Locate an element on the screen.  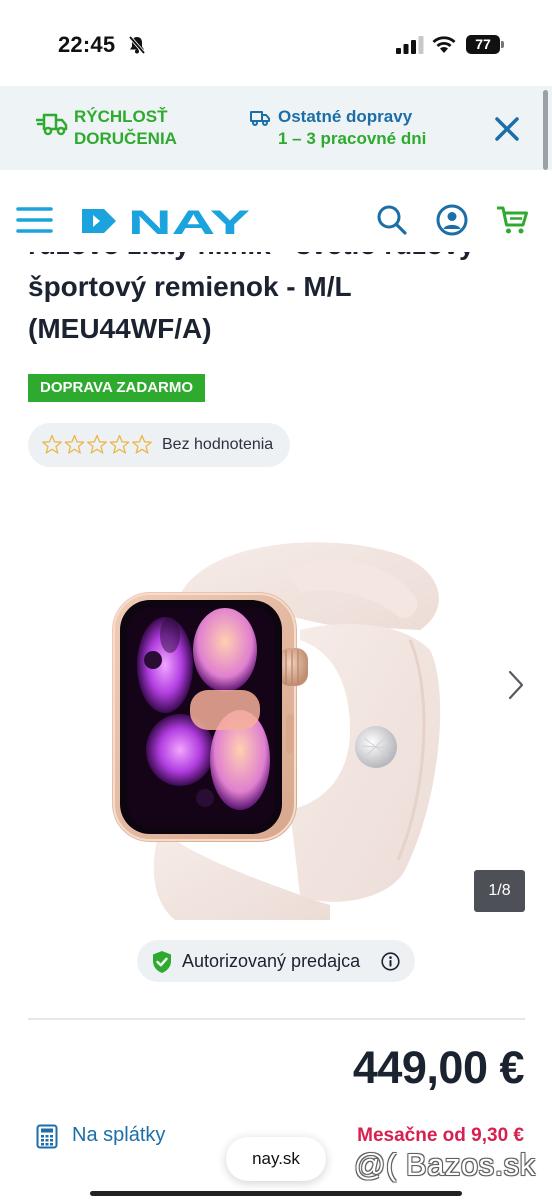
monthly-price: Mesačne od 9,30 € is located at coordinates (440, 1135).